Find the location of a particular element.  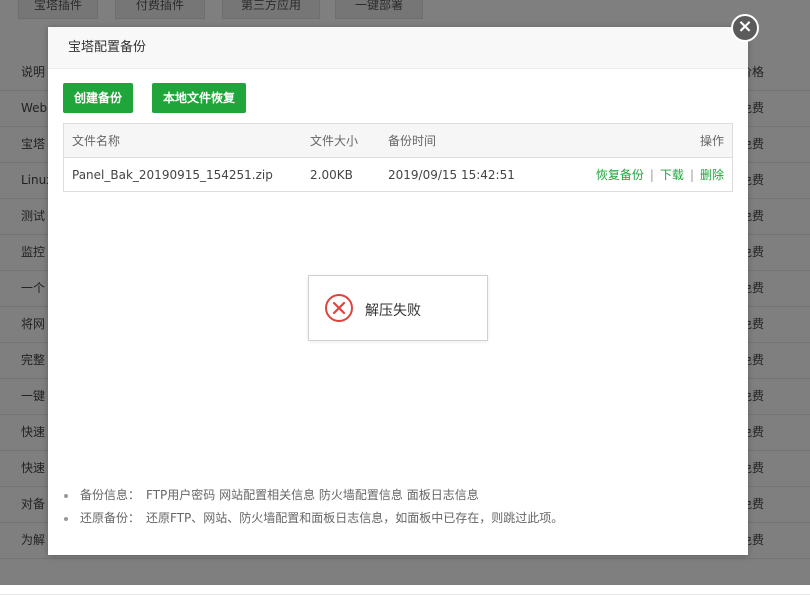

restore-backup-link: 恢复备份 is located at coordinates (620, 175).